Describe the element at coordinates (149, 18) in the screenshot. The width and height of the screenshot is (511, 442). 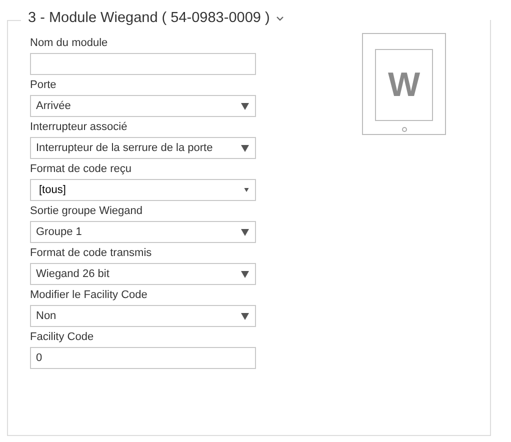
I see `section-title: 3 - Module Wiegand ( 54-0983-0009 )` at that location.